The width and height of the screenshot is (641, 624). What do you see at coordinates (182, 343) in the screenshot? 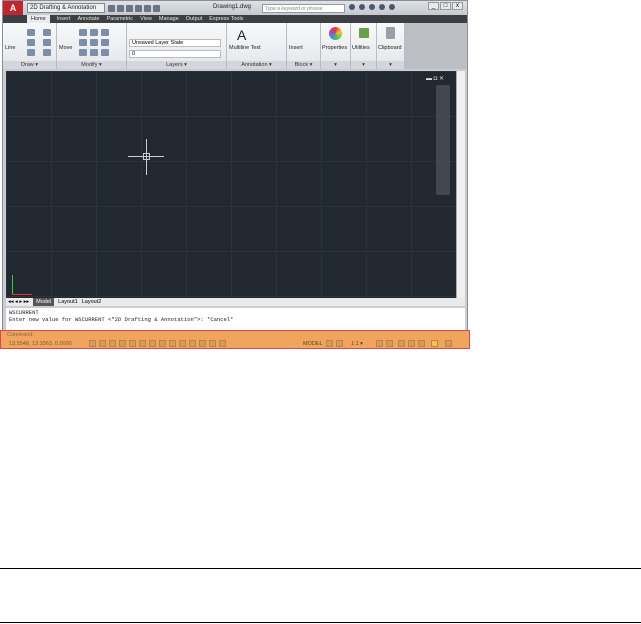
I see `dyn-icon` at bounding box center [182, 343].